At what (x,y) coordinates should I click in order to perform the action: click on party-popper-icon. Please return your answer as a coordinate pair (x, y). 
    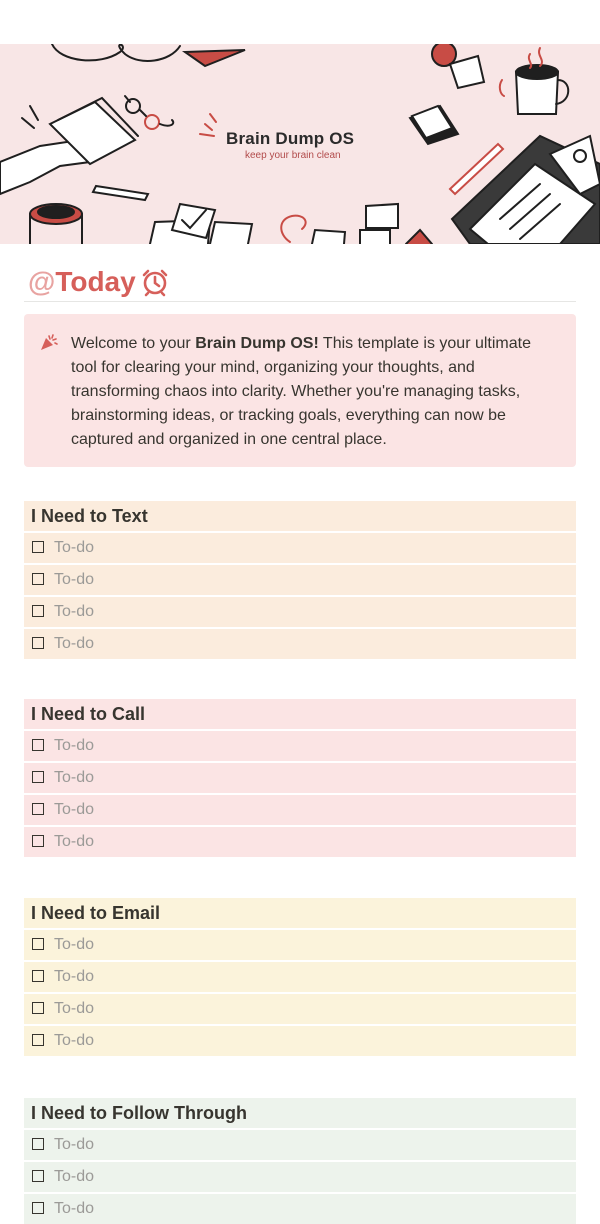
    Looking at the image, I should click on (49, 342).